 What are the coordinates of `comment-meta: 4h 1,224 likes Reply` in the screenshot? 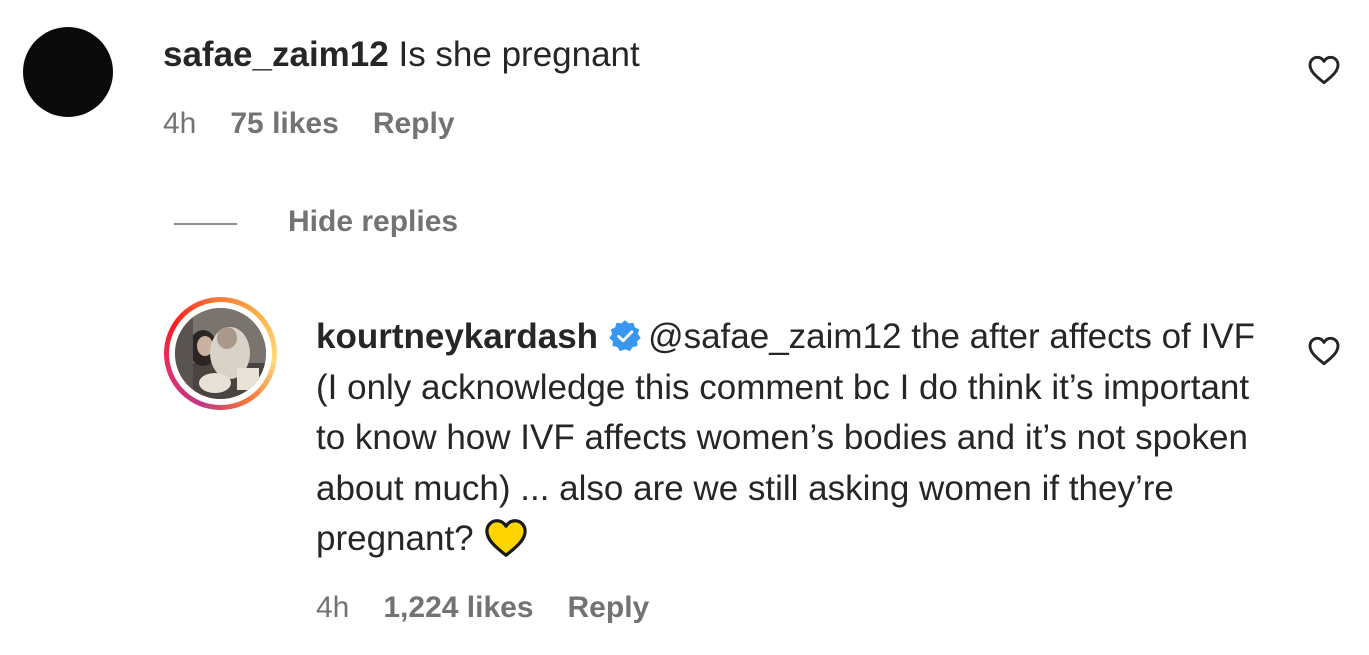 It's located at (482, 608).